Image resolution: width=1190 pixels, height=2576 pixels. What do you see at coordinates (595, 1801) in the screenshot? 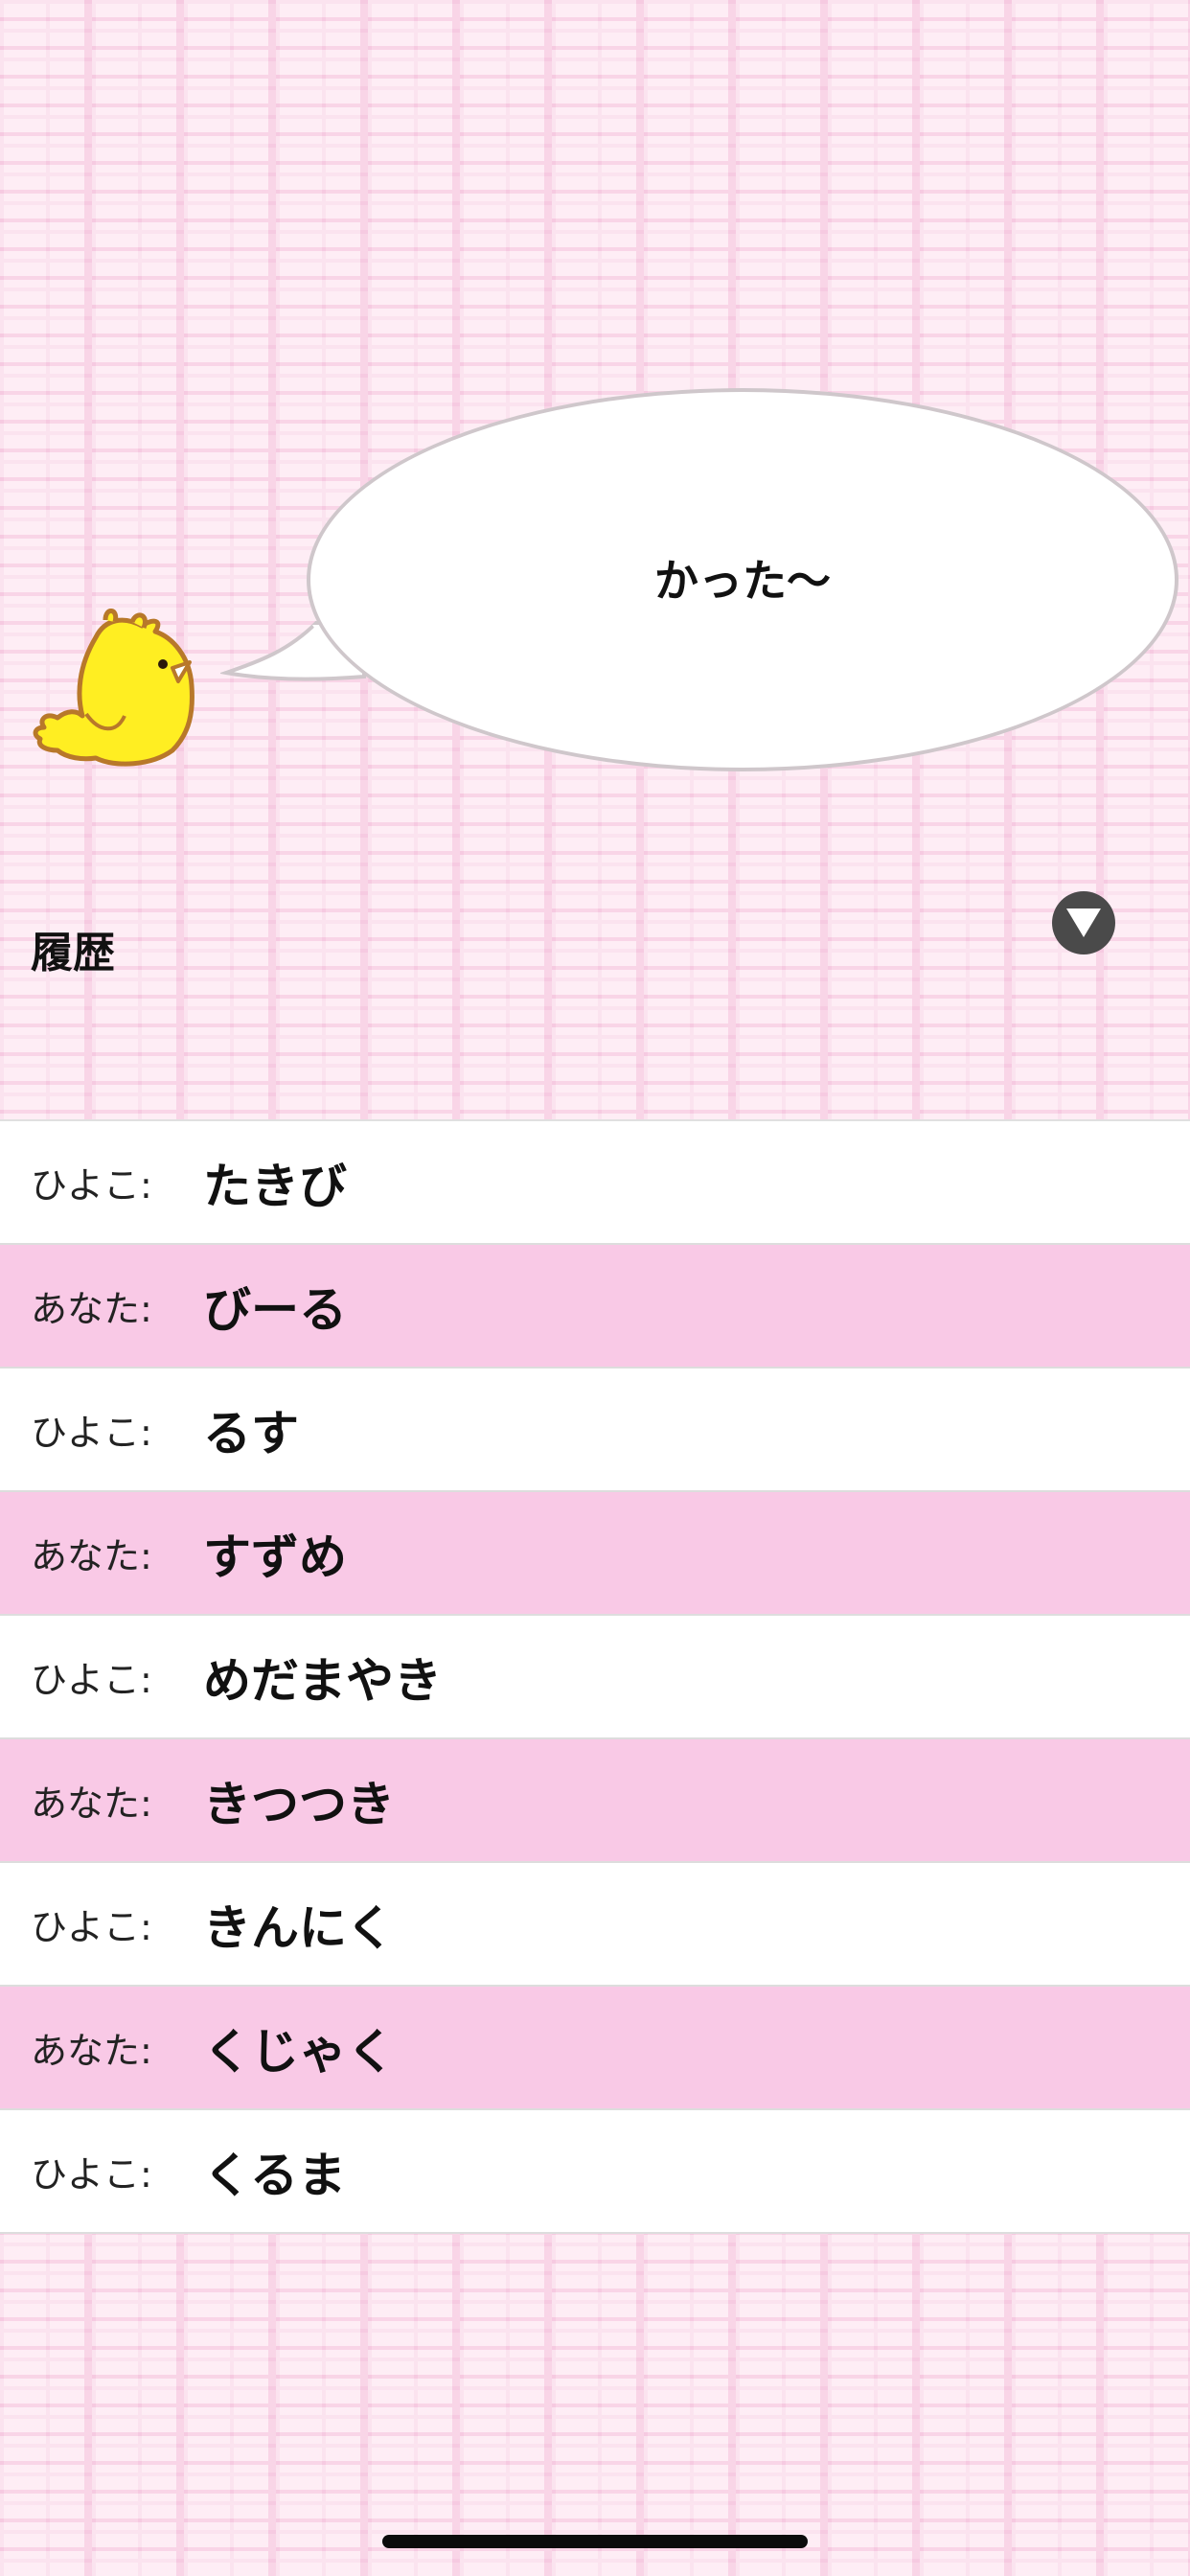
I see `history-row: あなた: きつつき` at bounding box center [595, 1801].